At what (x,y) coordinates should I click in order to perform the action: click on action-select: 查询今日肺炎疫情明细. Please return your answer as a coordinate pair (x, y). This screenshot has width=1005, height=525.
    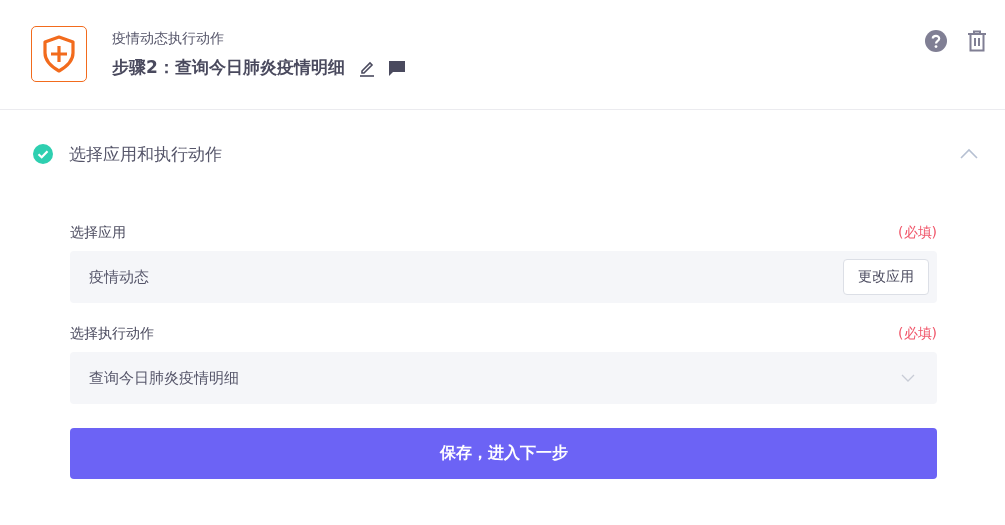
    Looking at the image, I should click on (503, 378).